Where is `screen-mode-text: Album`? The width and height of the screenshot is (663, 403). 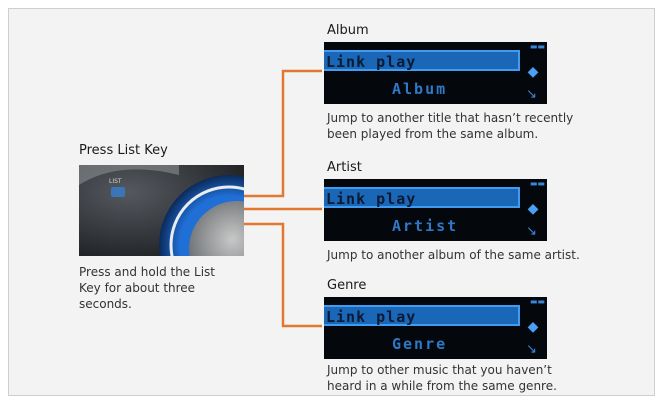 screen-mode-text: Album is located at coordinates (420, 89).